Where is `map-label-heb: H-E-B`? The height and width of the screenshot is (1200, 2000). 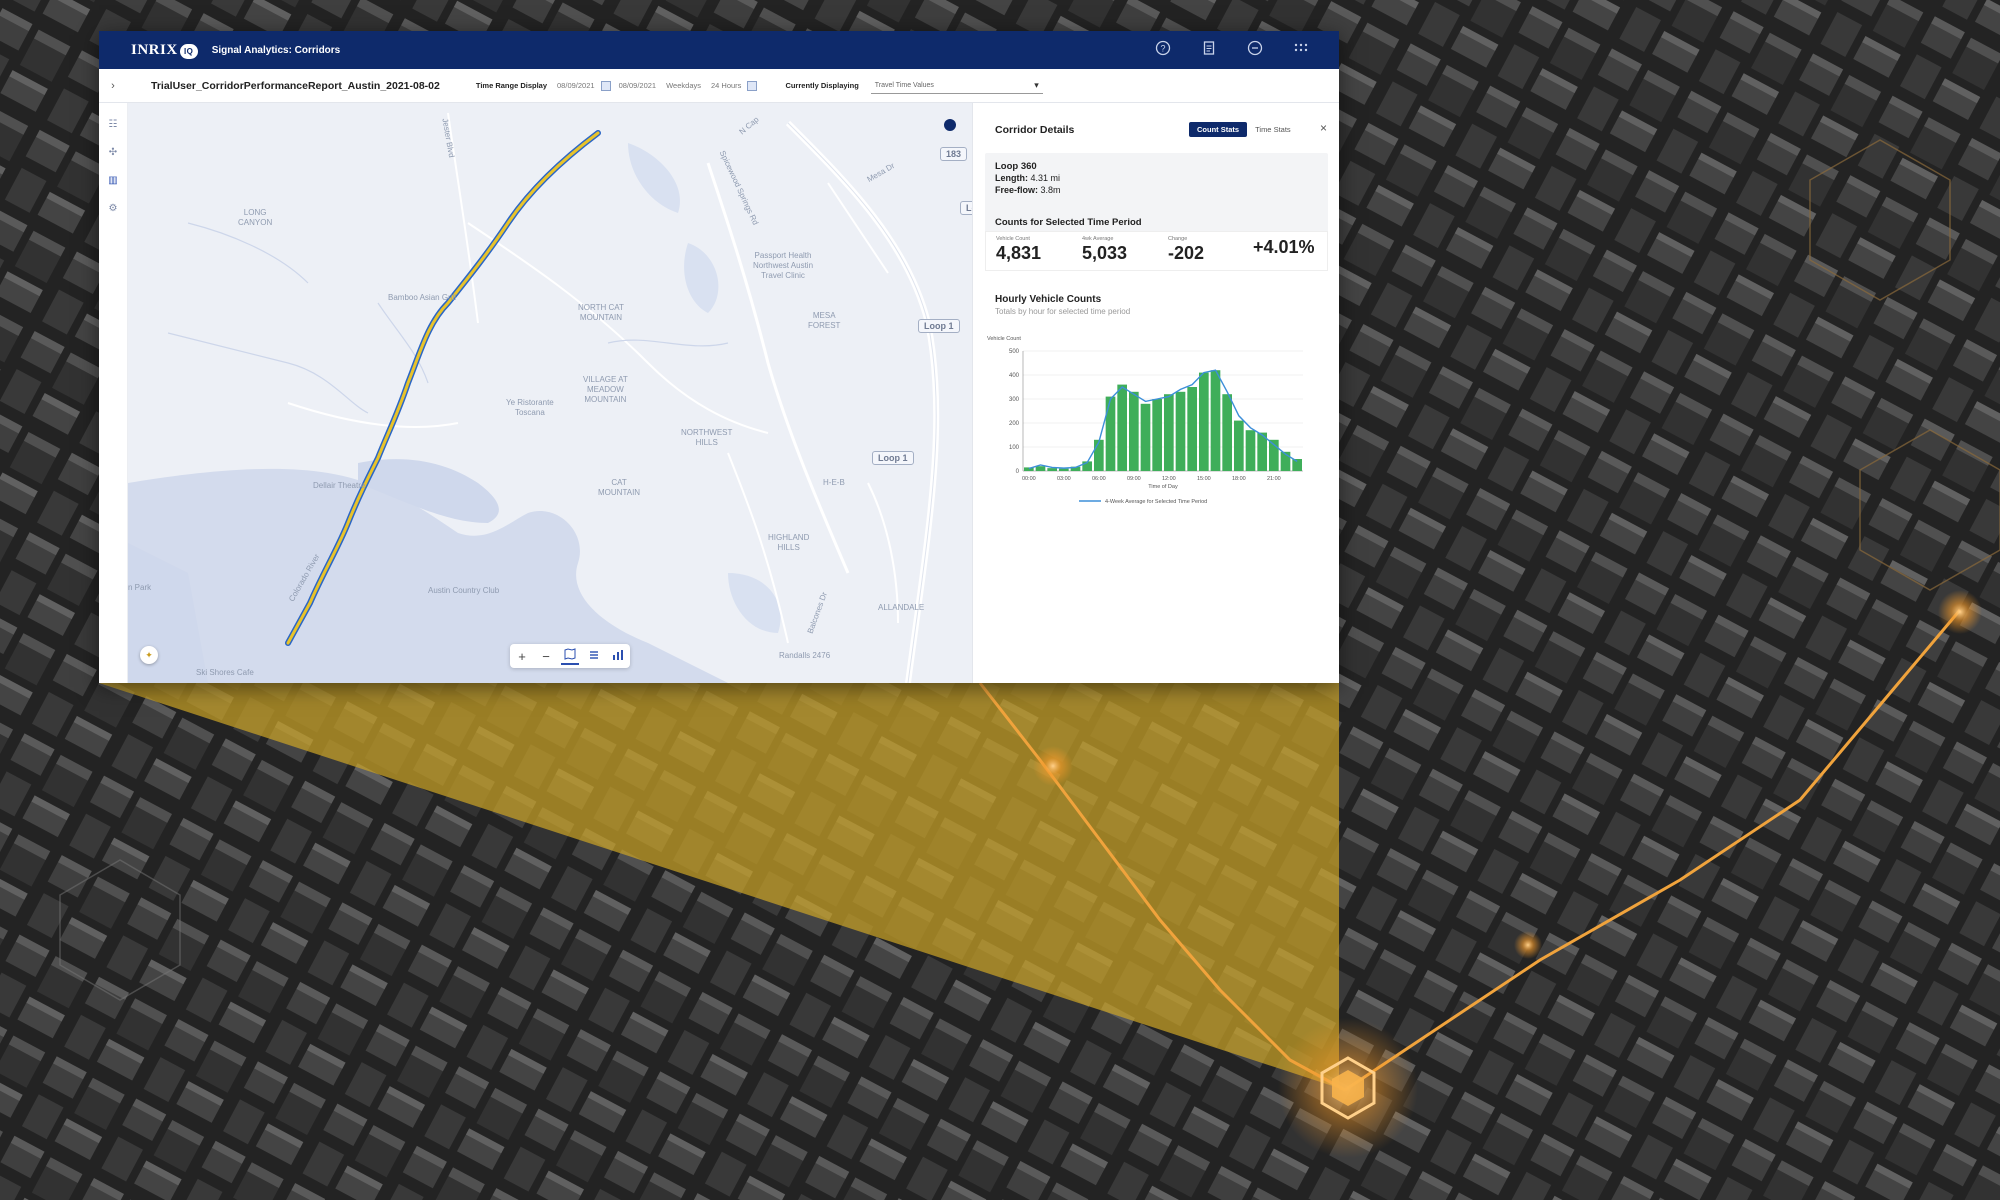
map-label-heb: H-E-B is located at coordinates (834, 482).